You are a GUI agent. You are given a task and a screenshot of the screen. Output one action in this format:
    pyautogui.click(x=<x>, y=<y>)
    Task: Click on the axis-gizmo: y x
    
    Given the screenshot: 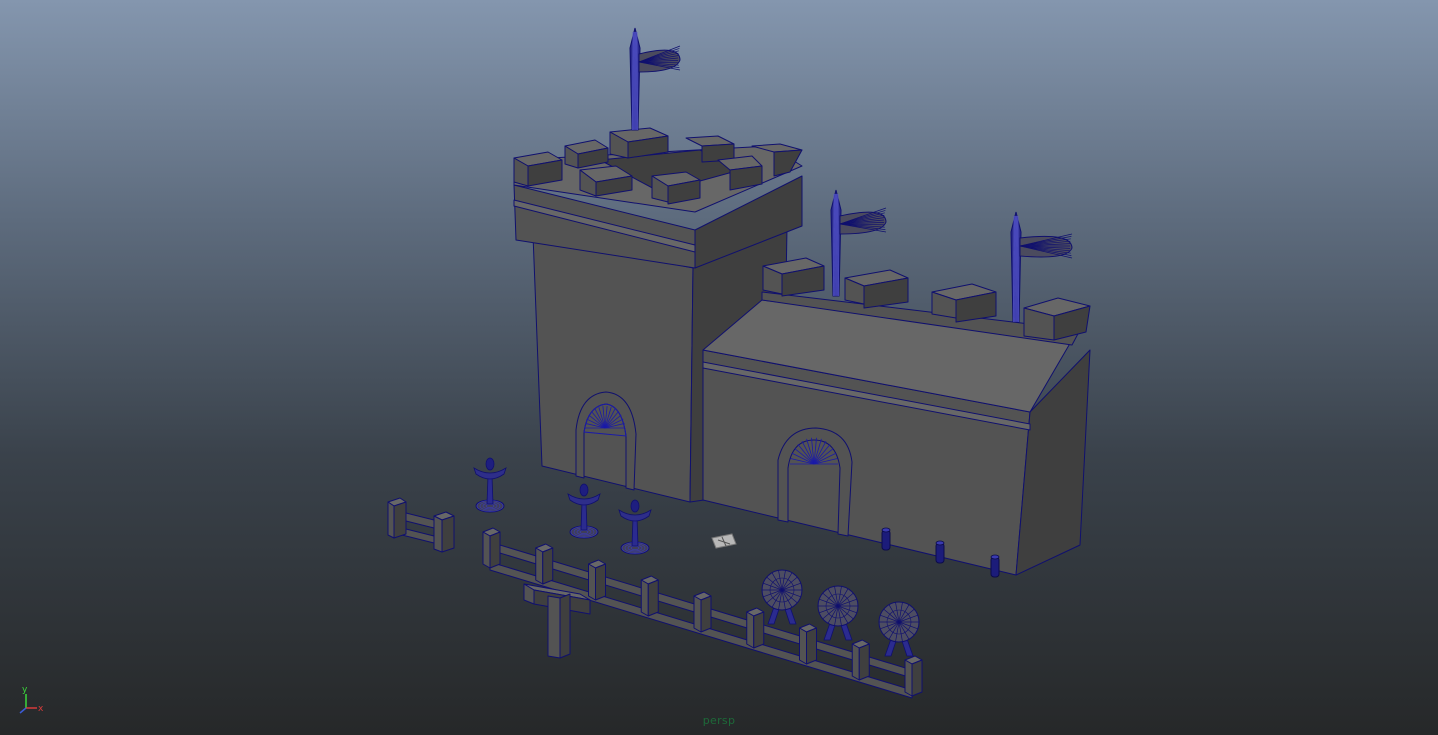 What is the action you would take?
    pyautogui.click(x=31, y=699)
    